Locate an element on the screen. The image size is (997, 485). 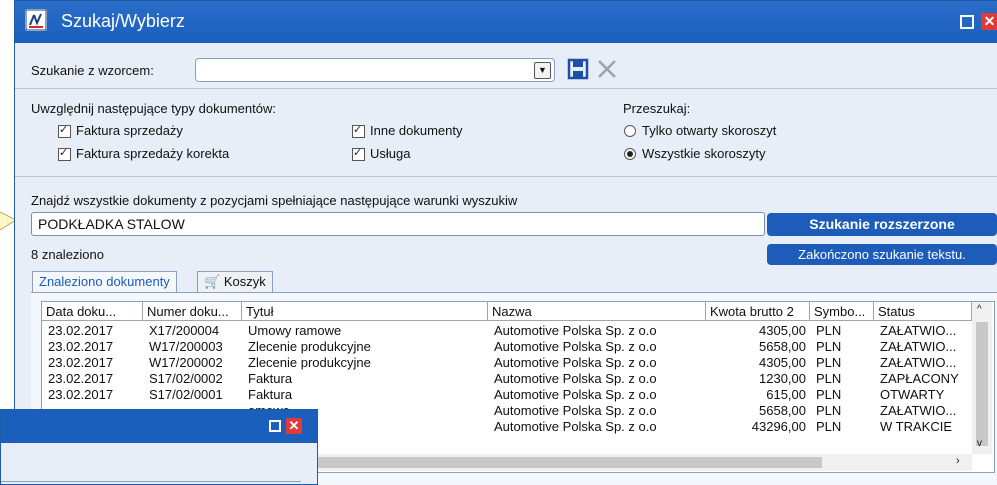
tab-found-documents: Znaleziono dokumenty is located at coordinates (104, 282).